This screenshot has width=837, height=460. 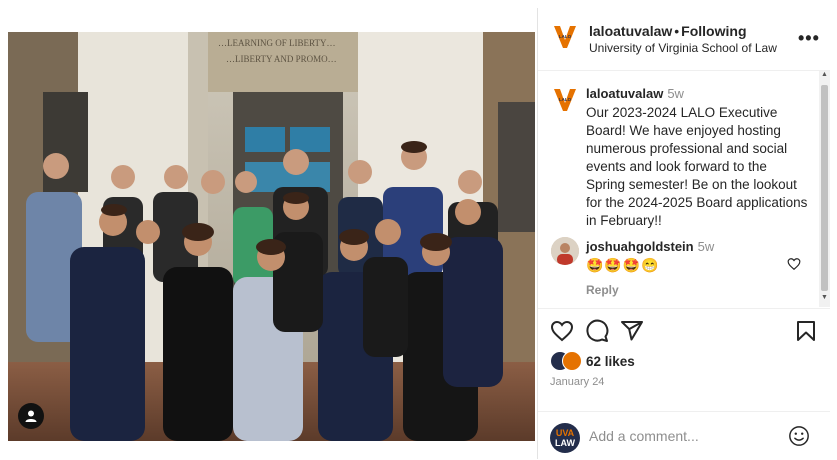 I want to click on add-comment-bar: UVA LAW, so click(x=684, y=435).